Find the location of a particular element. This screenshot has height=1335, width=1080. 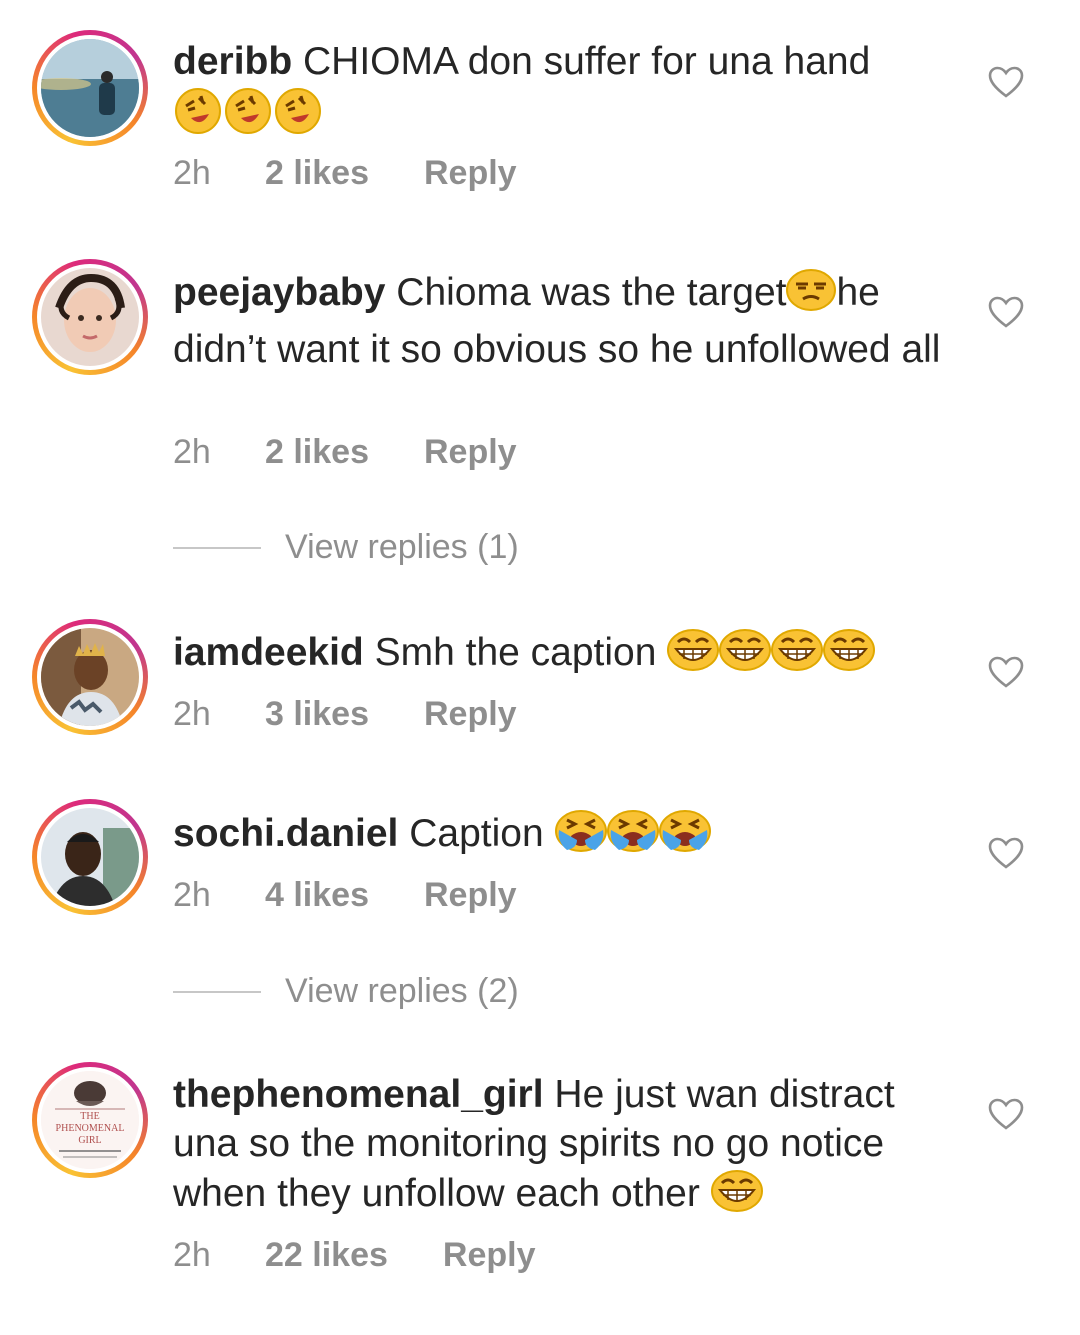

comment-text: sochi.daniel Caption is located at coordinates (568, 837).